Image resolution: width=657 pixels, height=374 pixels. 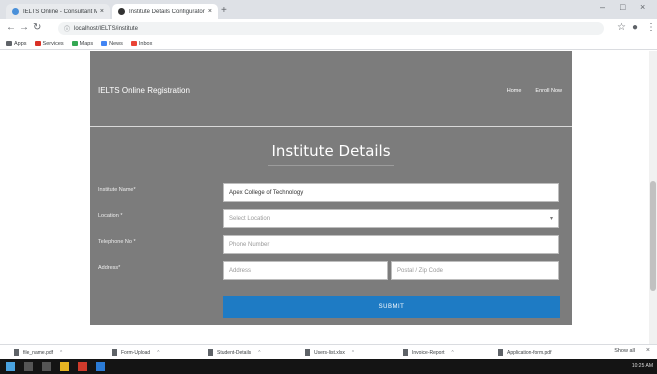 What do you see at coordinates (136, 352) in the screenshot?
I see `download-item: Form-Upload ⌃` at bounding box center [136, 352].